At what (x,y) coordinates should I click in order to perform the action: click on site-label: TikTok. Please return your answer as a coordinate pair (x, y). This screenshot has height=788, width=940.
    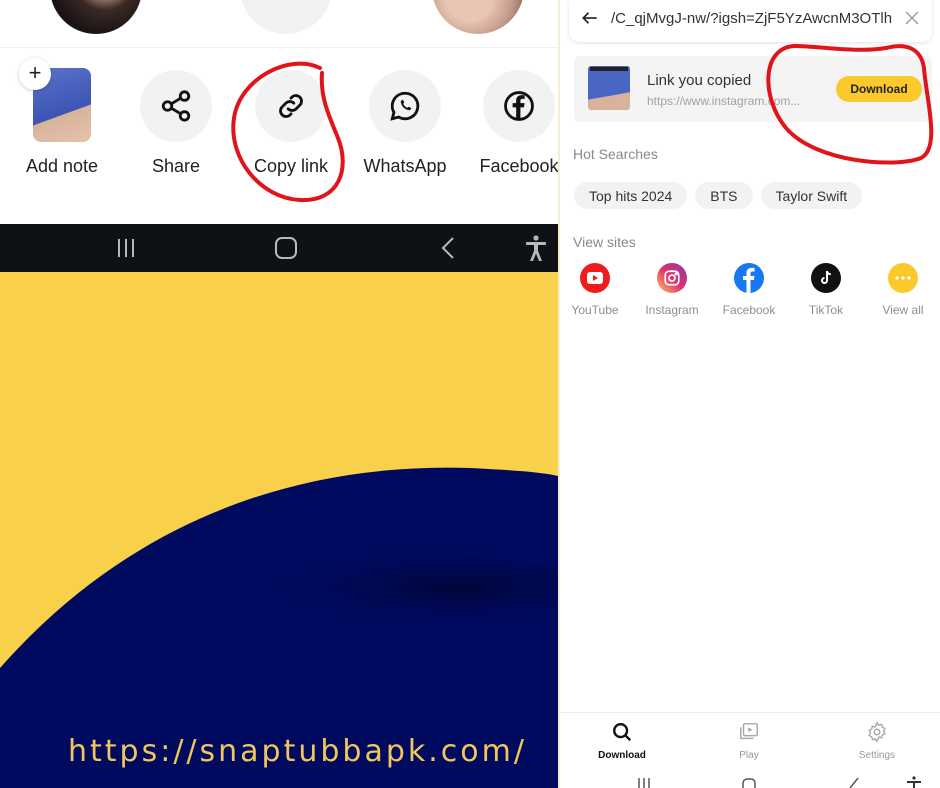
    Looking at the image, I should click on (826, 310).